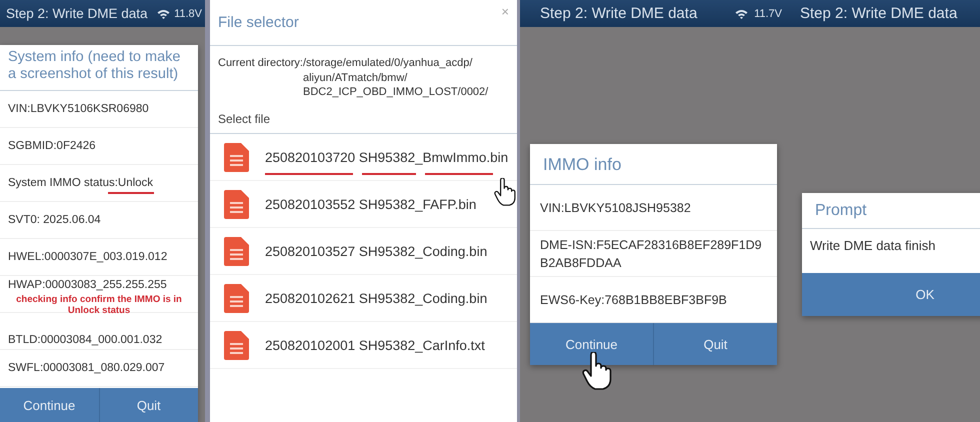 This screenshot has height=422, width=980. Describe the element at coordinates (615, 208) in the screenshot. I see `info-text: VIN:LBVKY5108JSH95382` at that location.